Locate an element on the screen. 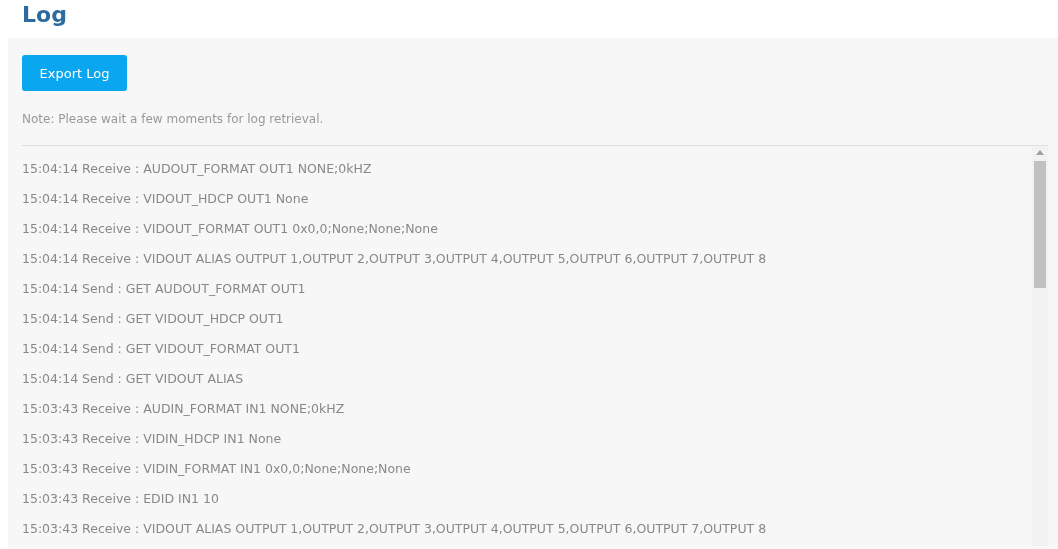 The height and width of the screenshot is (549, 1058). log-line: 15:03:43 Receive : VIDIN_HDCP IN1 None is located at coordinates (152, 439).